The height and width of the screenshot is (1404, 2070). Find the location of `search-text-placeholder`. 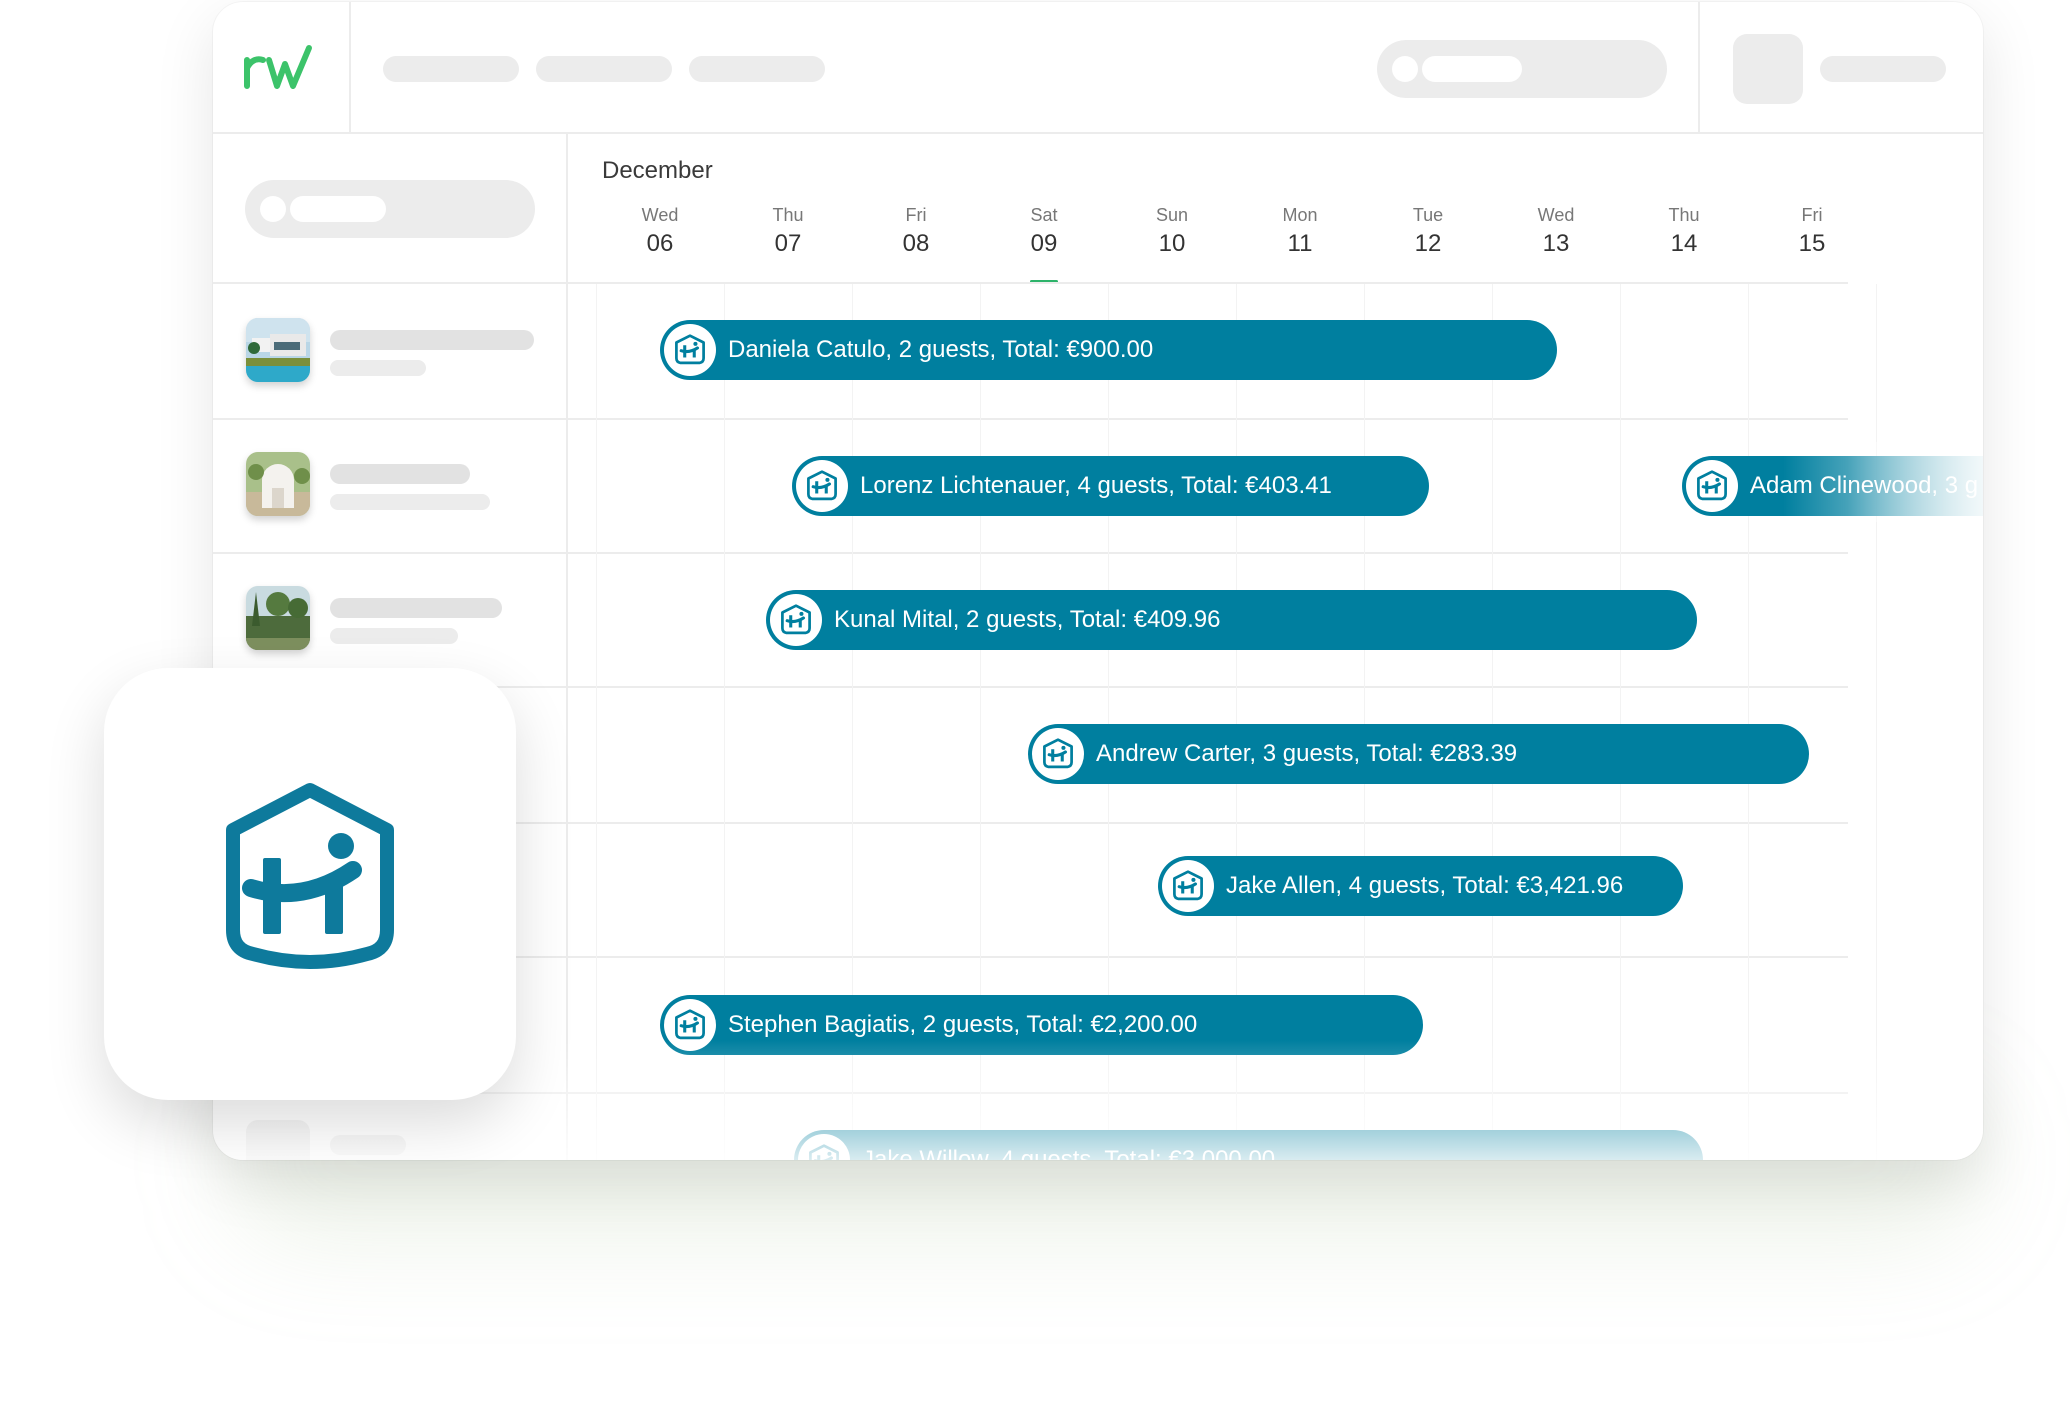

search-text-placeholder is located at coordinates (1472, 69).